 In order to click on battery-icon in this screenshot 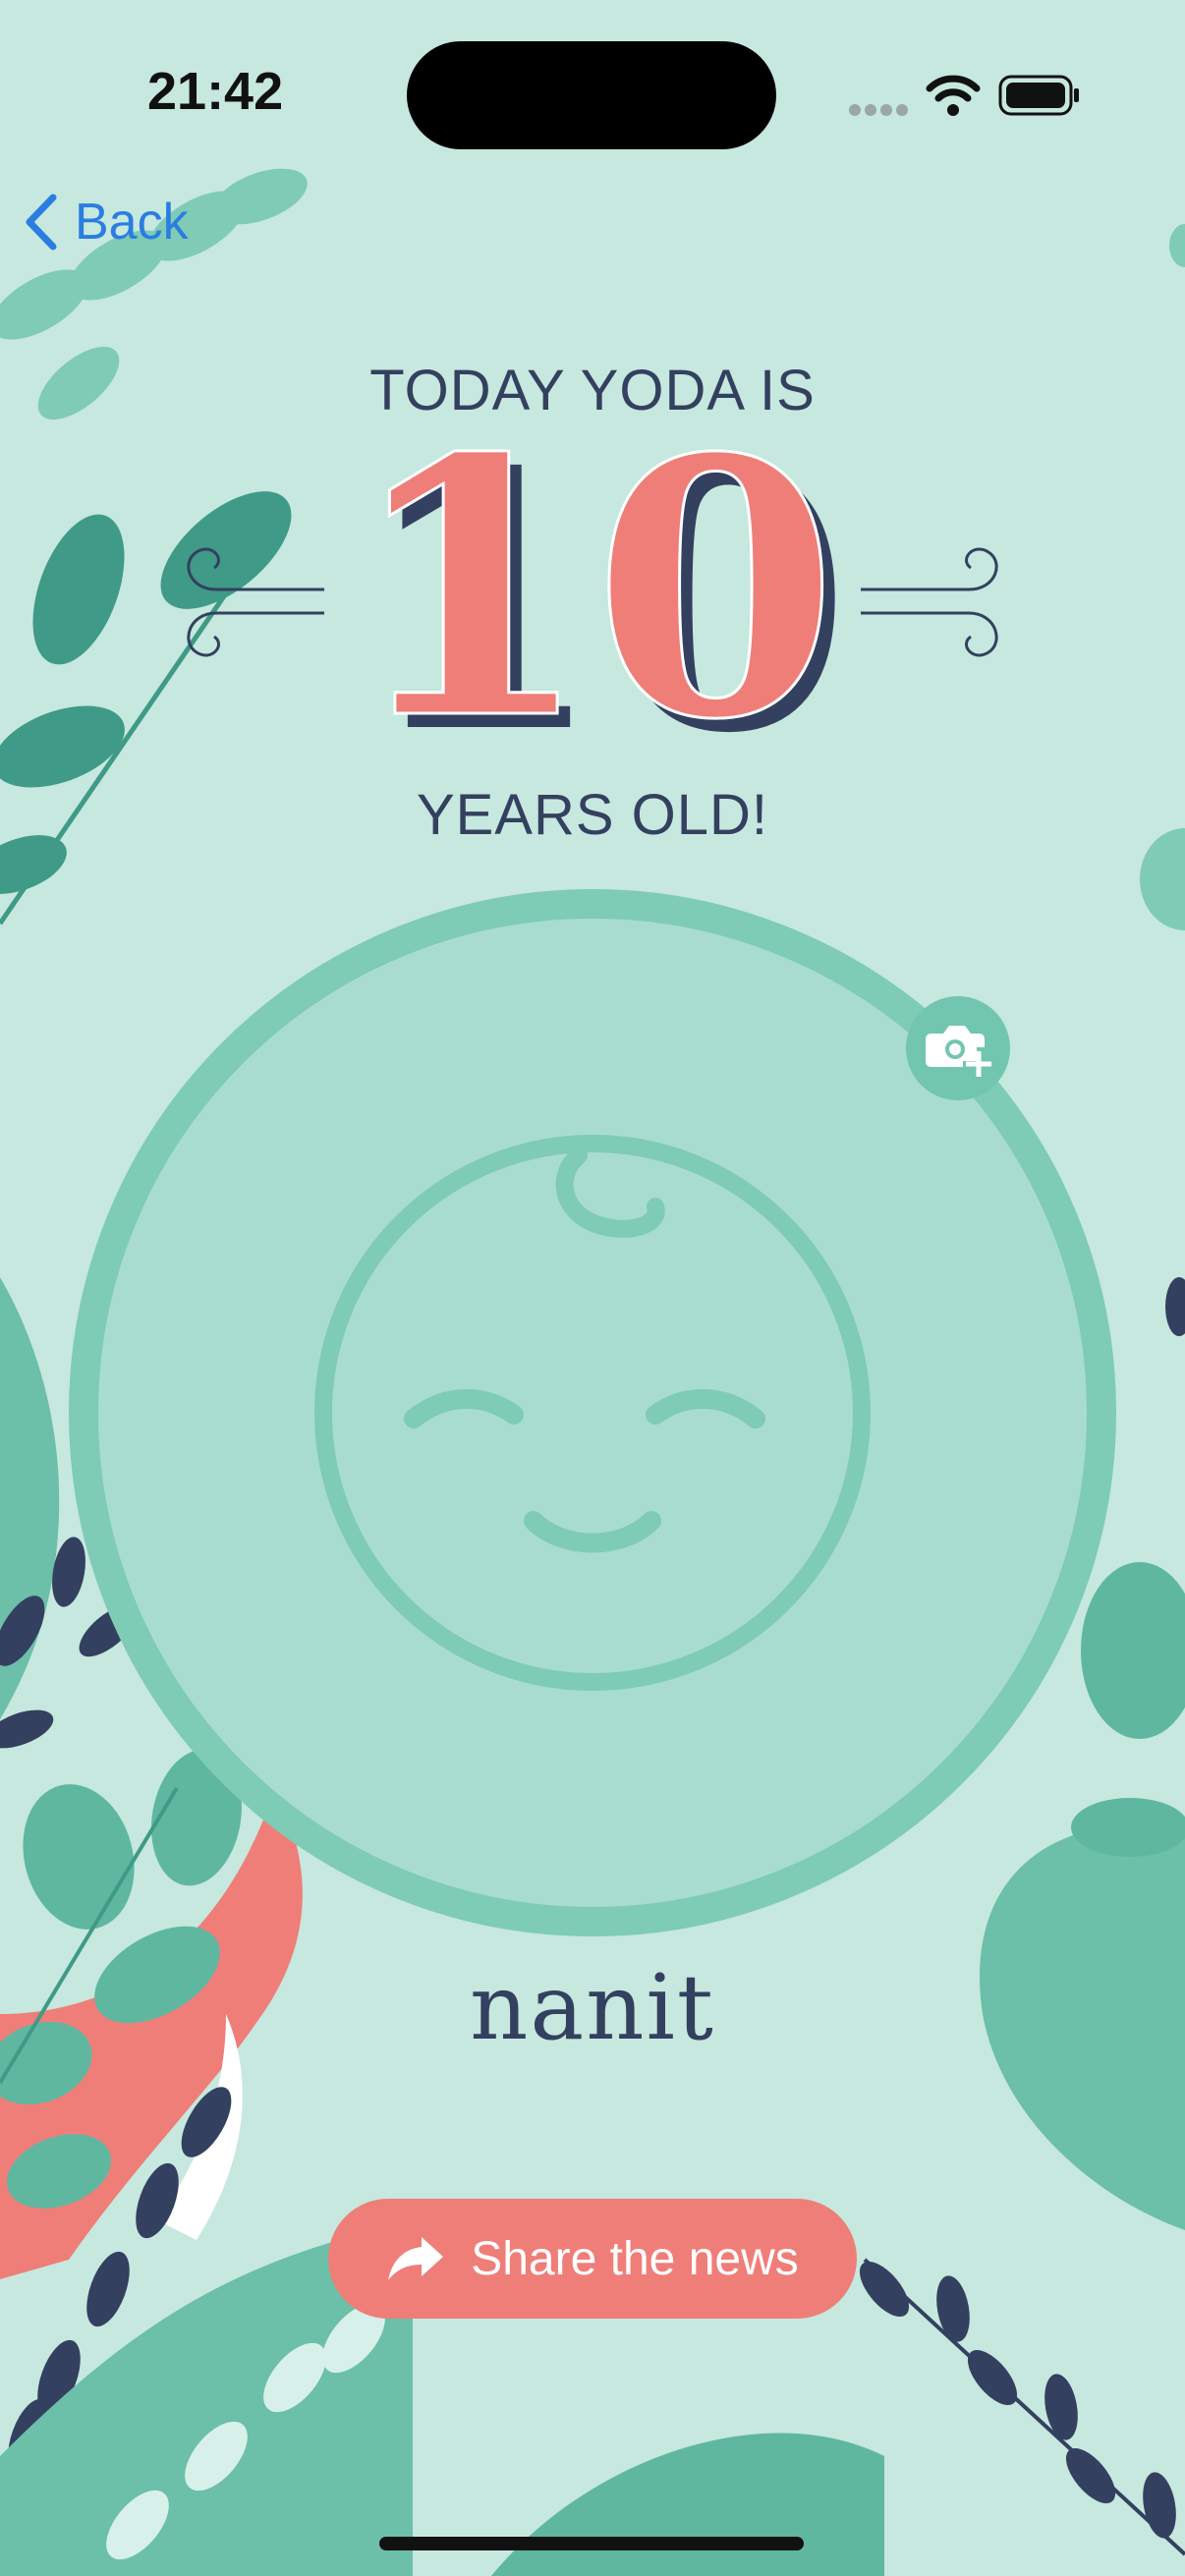, I will do `click(1038, 95)`.